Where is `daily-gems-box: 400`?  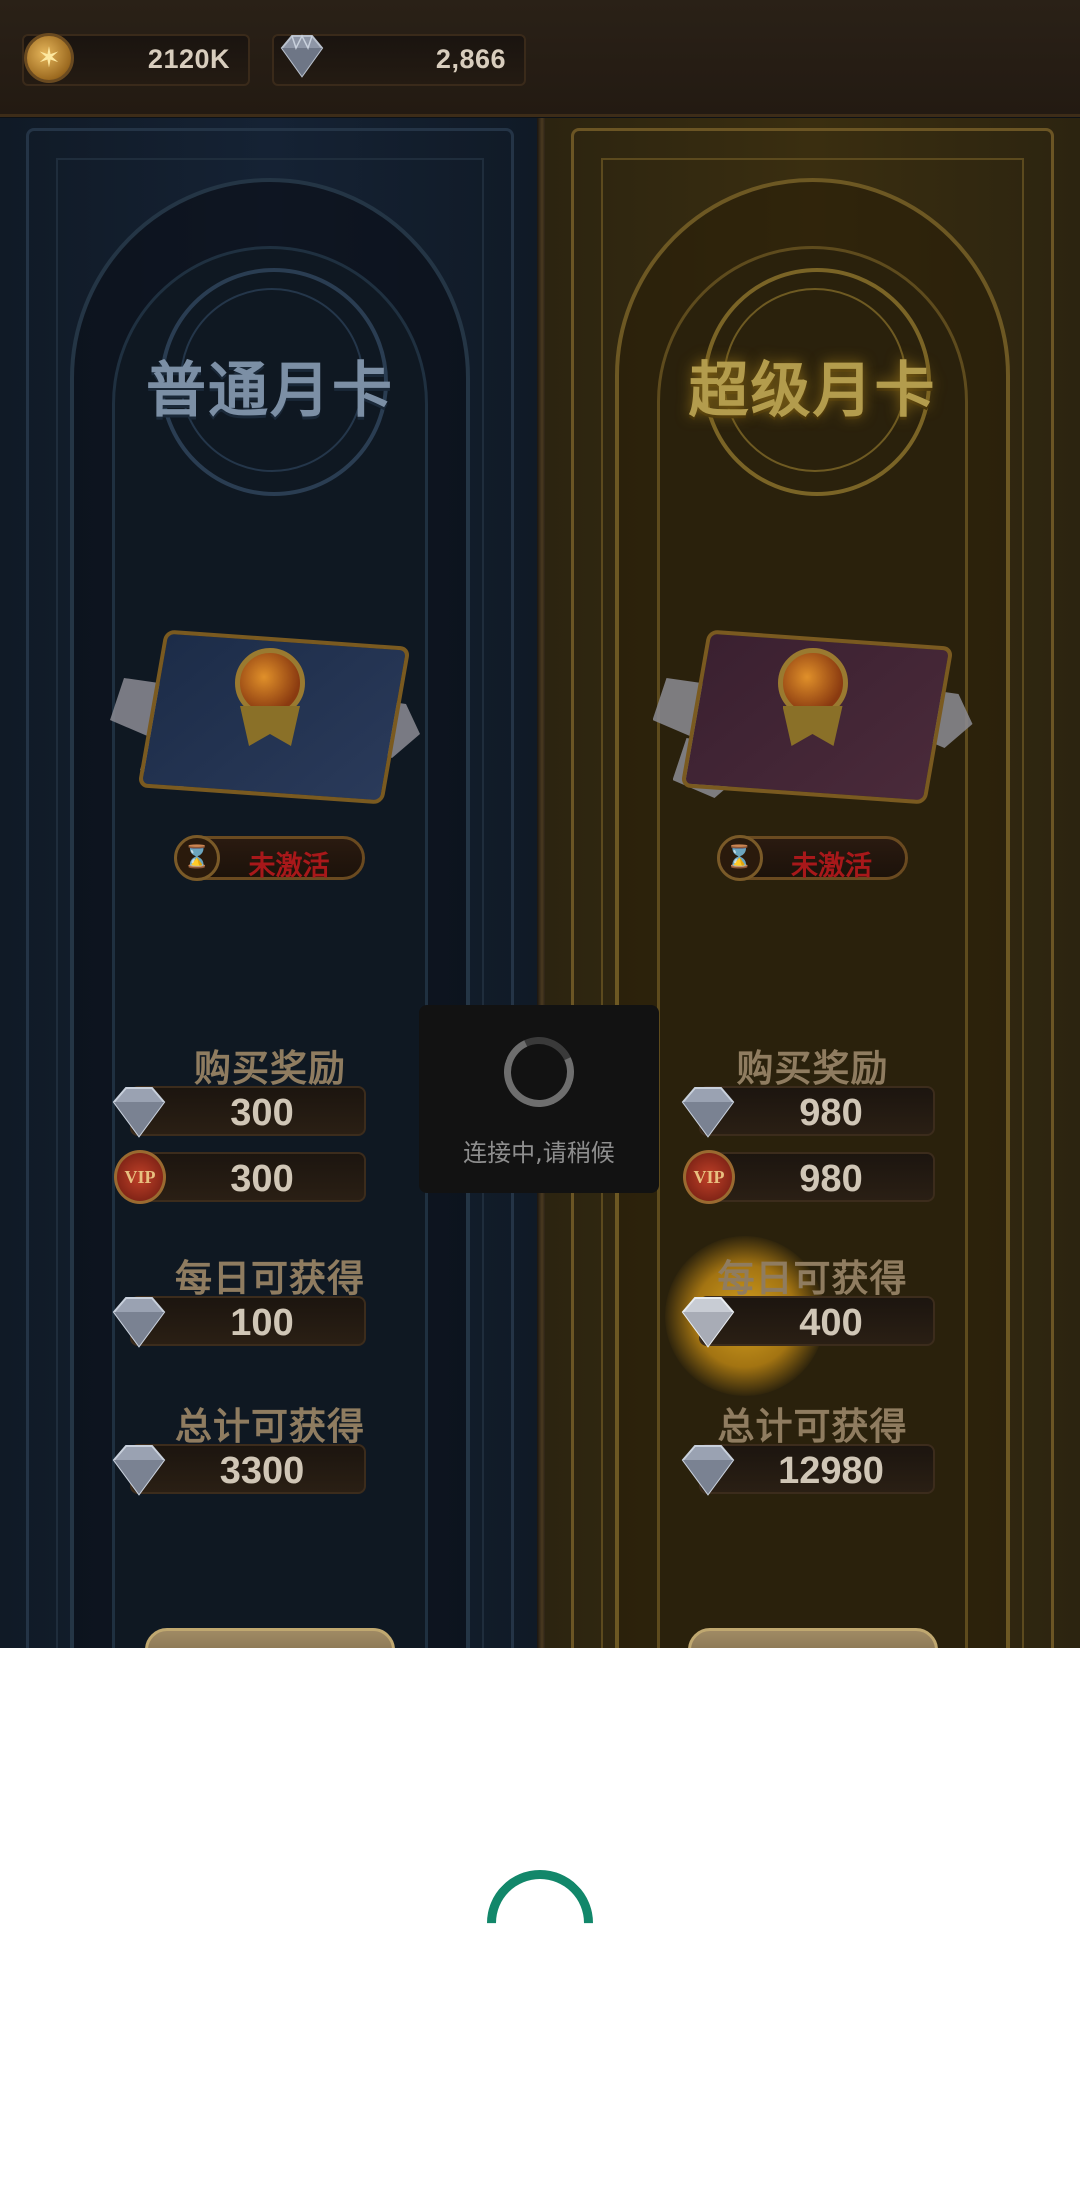 daily-gems-box: 400 is located at coordinates (808, 1322).